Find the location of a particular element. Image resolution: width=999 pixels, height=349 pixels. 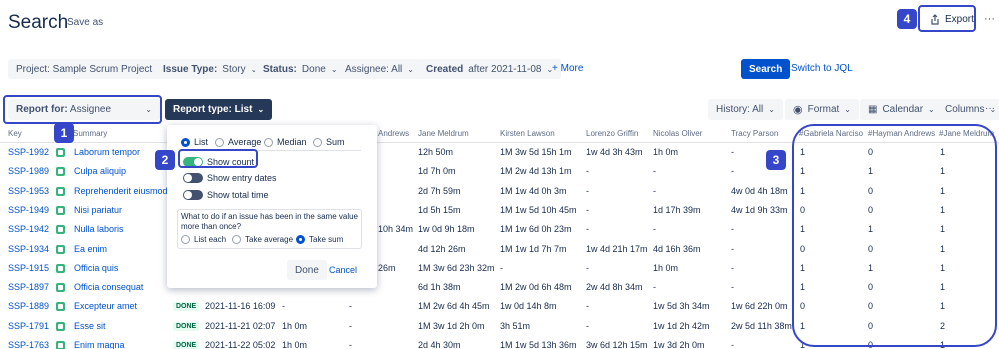

key-link: SSP-1992 is located at coordinates (28, 152).